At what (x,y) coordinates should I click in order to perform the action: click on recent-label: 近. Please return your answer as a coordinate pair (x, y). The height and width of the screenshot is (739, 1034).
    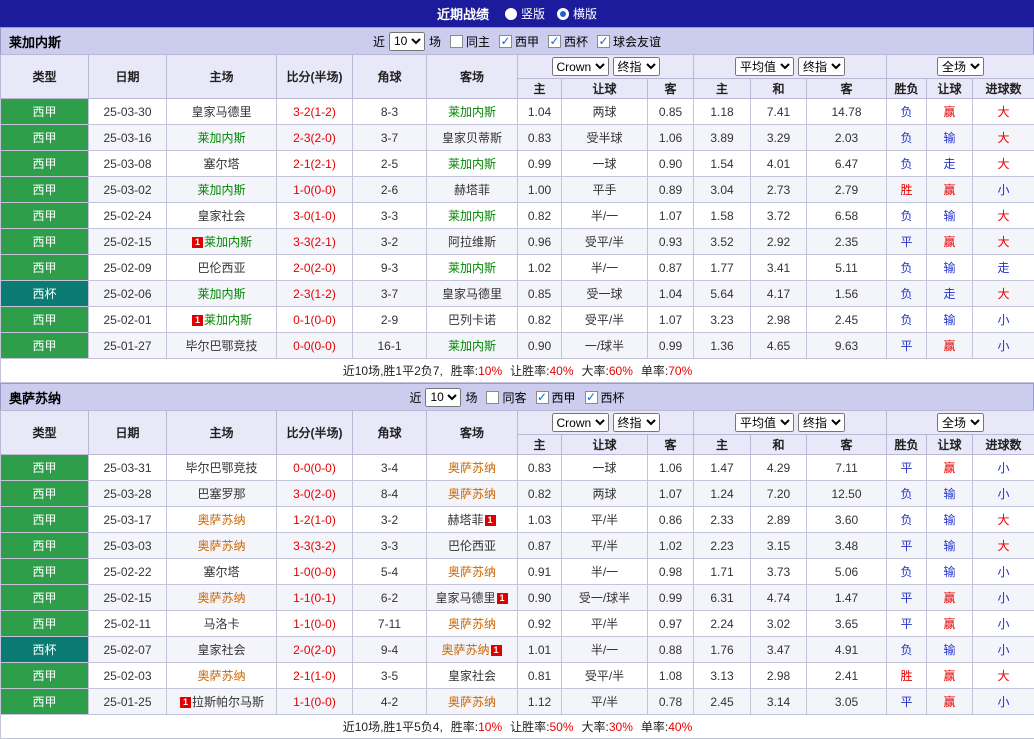
    Looking at the image, I should click on (379, 41).